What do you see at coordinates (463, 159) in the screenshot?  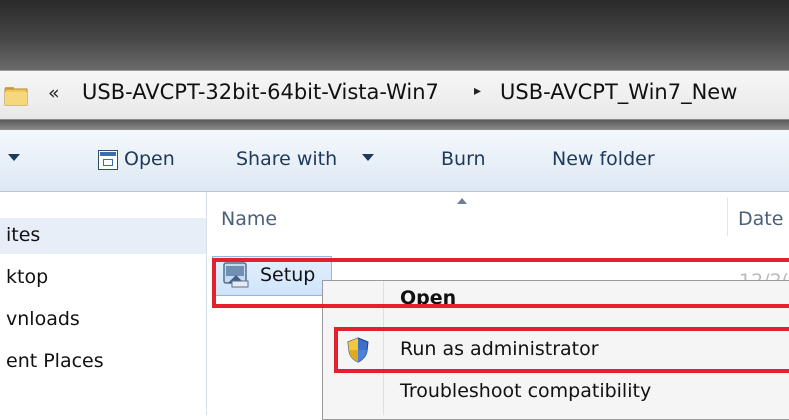 I see `burn-button: Burn` at bounding box center [463, 159].